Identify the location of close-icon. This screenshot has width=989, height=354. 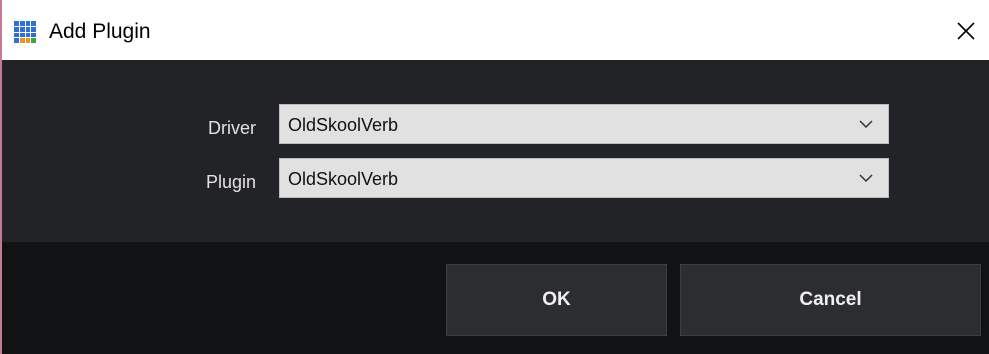
(966, 31).